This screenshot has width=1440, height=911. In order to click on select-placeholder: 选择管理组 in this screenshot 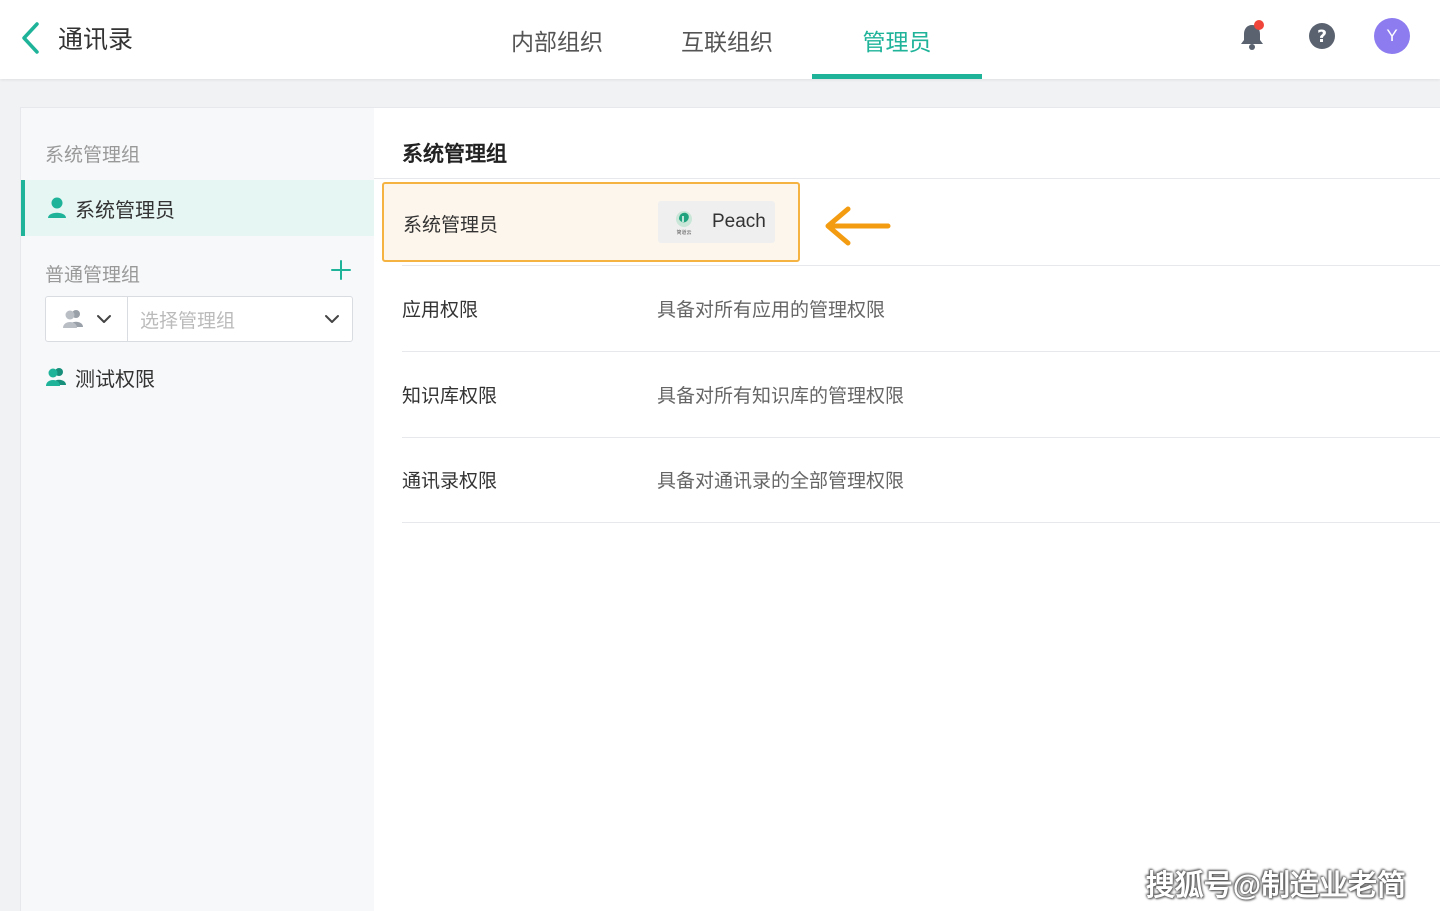, I will do `click(188, 321)`.